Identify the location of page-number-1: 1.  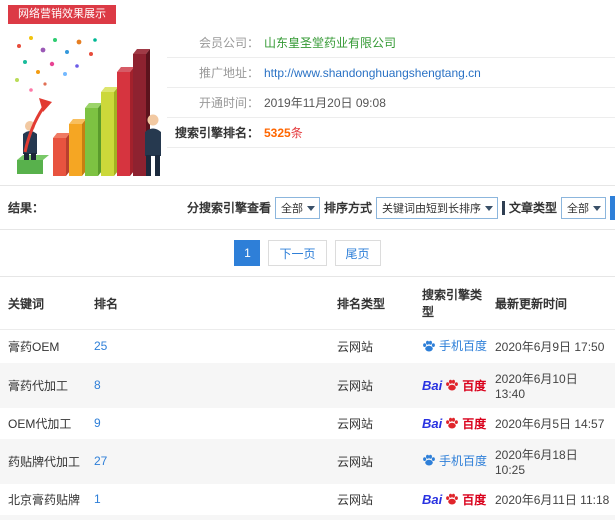
(247, 253).